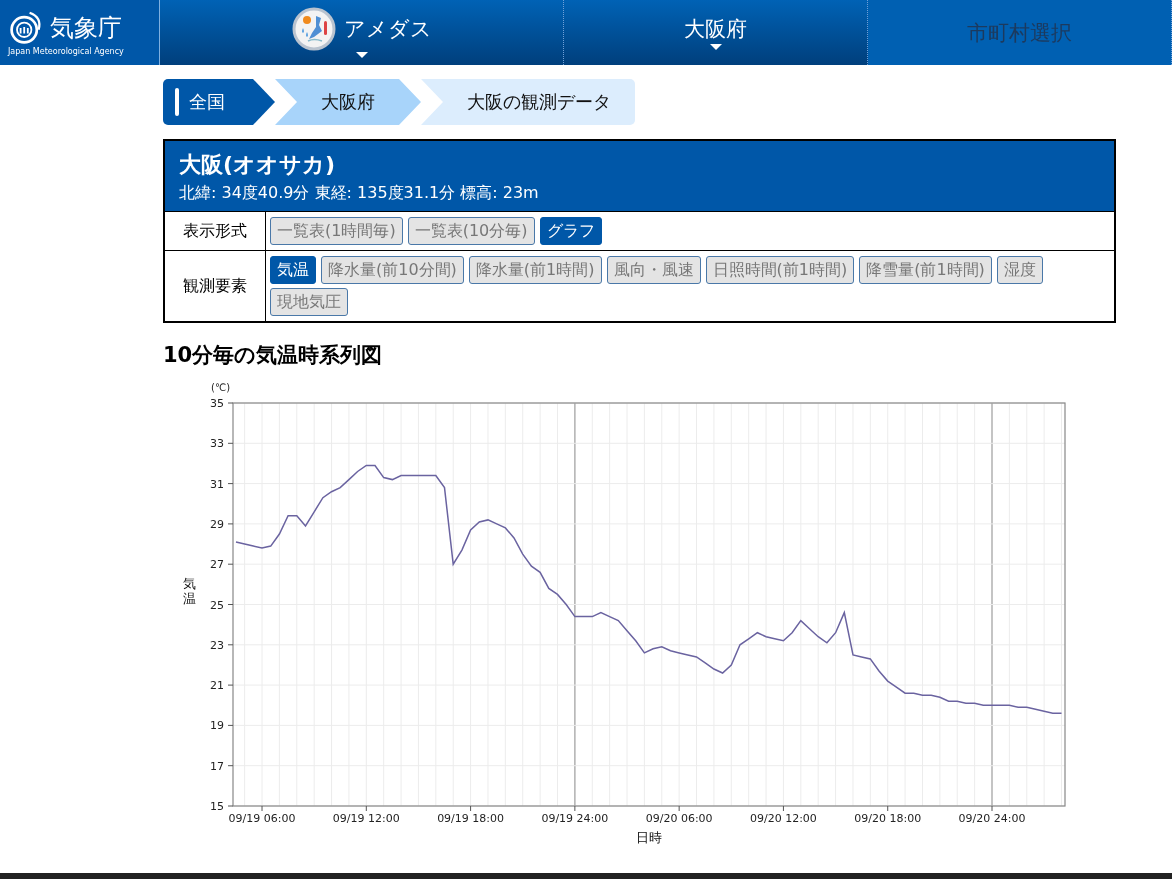 This screenshot has height=879, width=1172. What do you see at coordinates (219, 102) in the screenshot?
I see `breadcrumb-link: 全国` at bounding box center [219, 102].